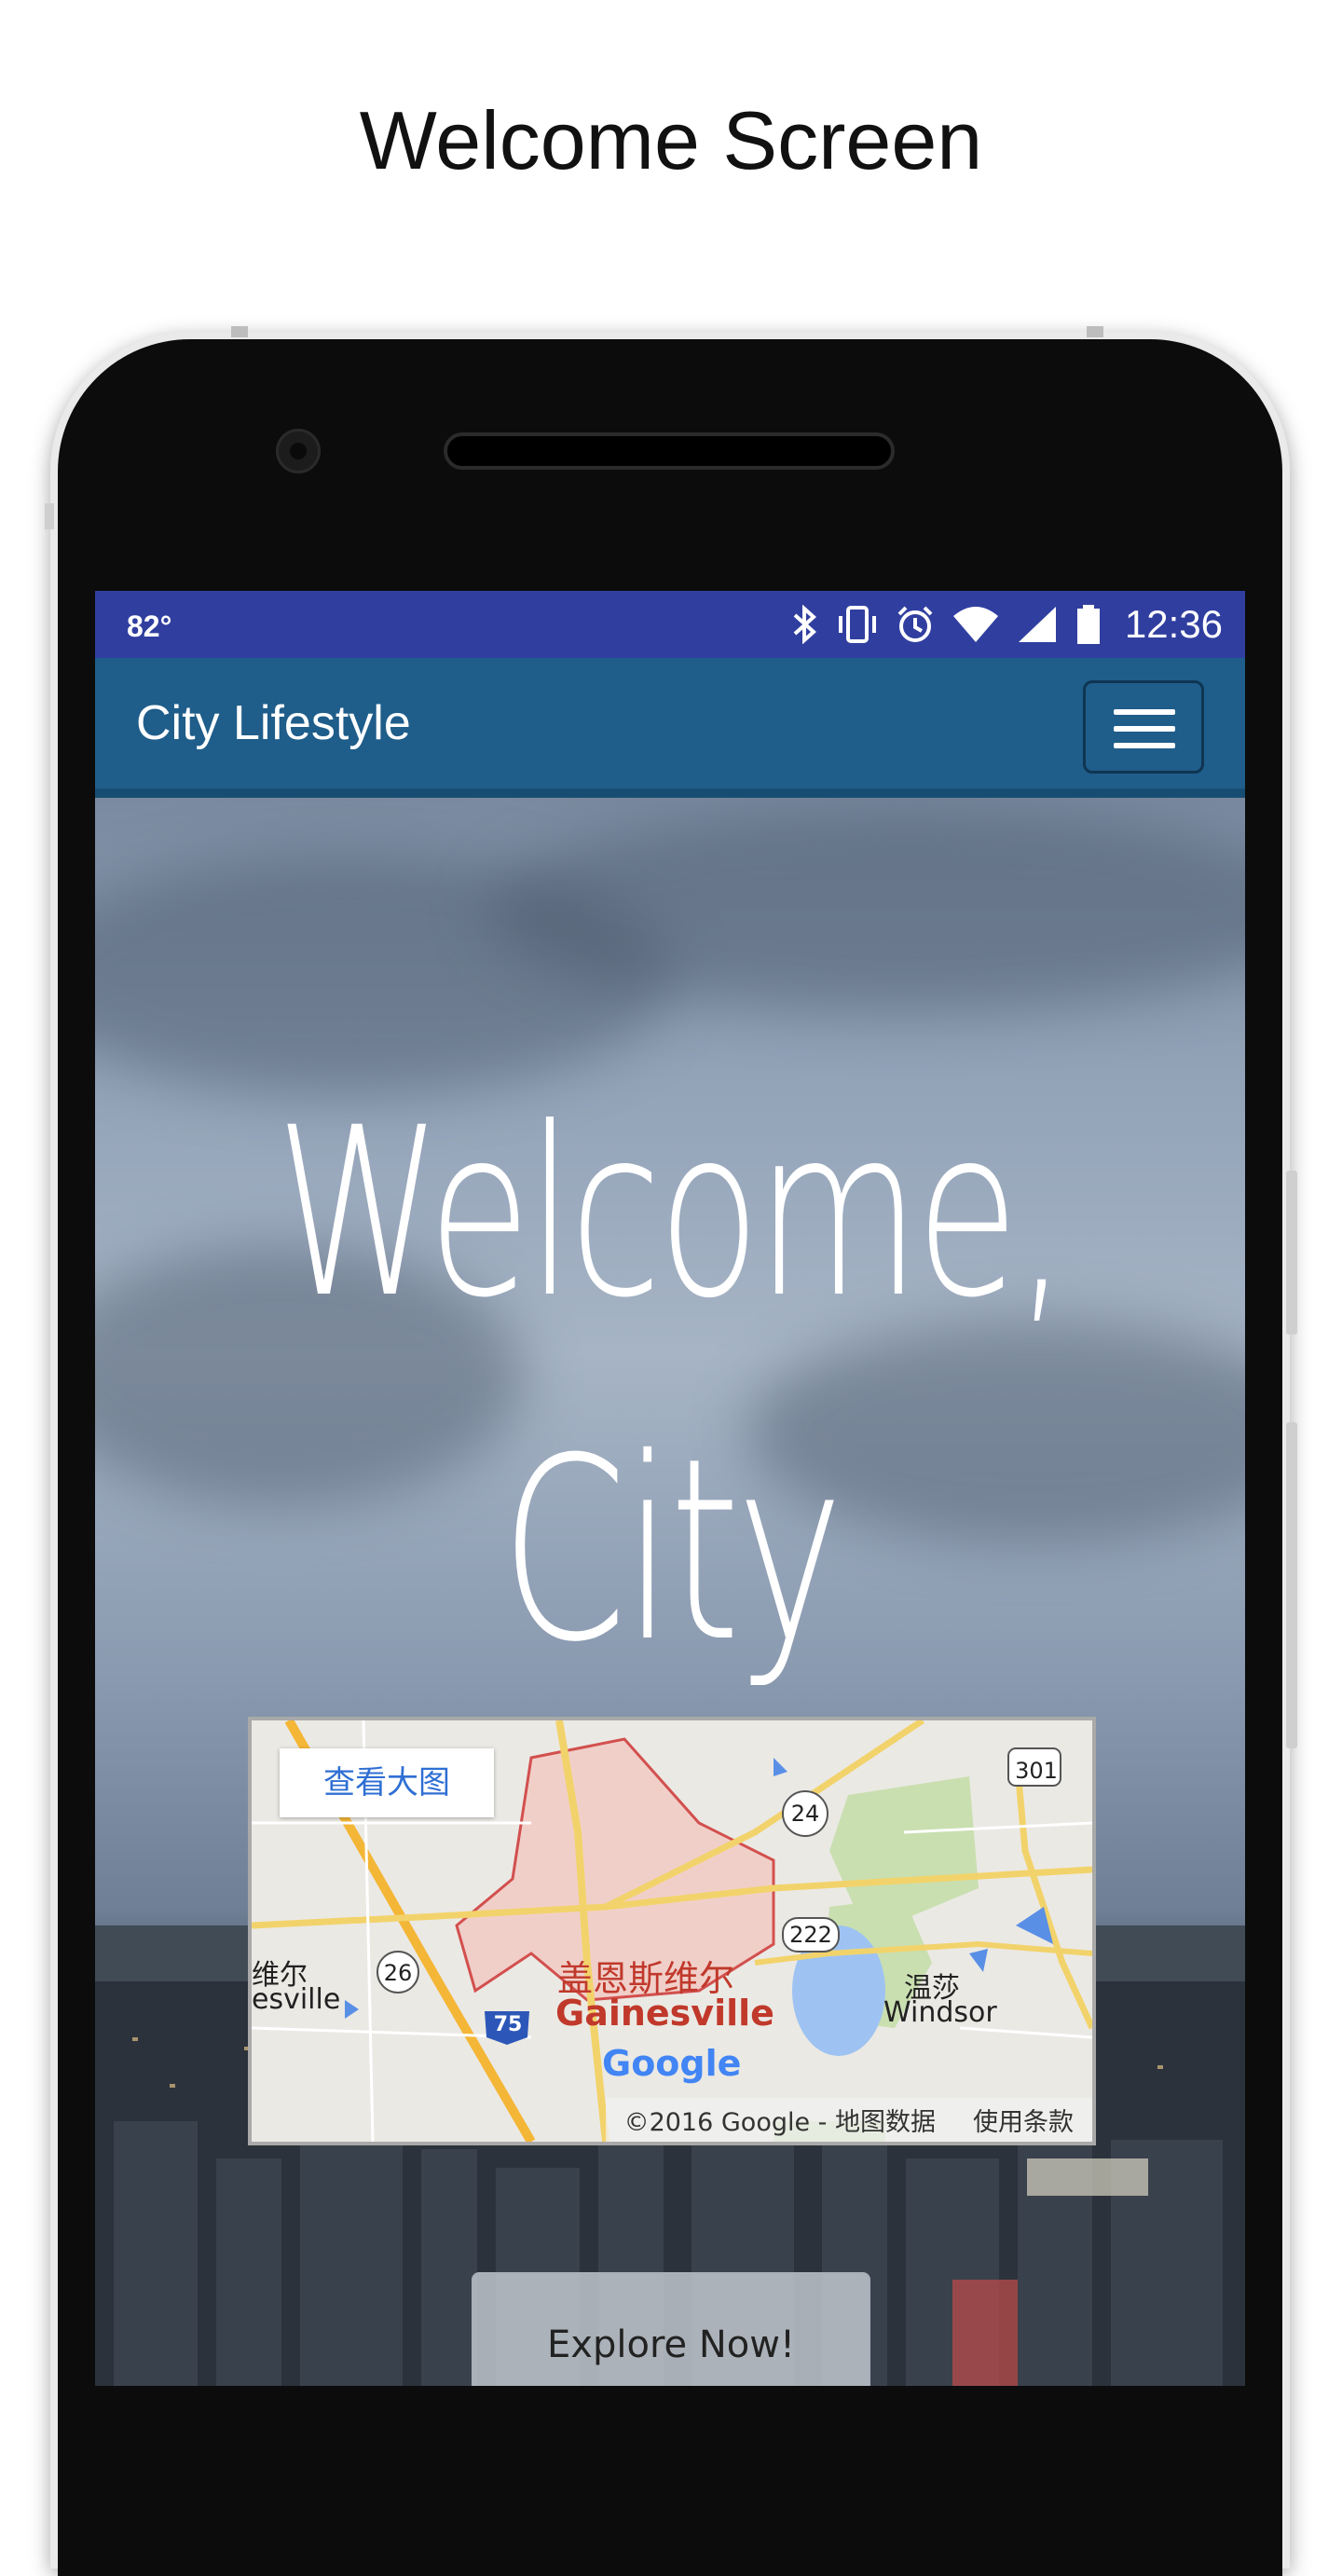  Describe the element at coordinates (671, 140) in the screenshot. I see `page-title: Welcome Screen` at that location.